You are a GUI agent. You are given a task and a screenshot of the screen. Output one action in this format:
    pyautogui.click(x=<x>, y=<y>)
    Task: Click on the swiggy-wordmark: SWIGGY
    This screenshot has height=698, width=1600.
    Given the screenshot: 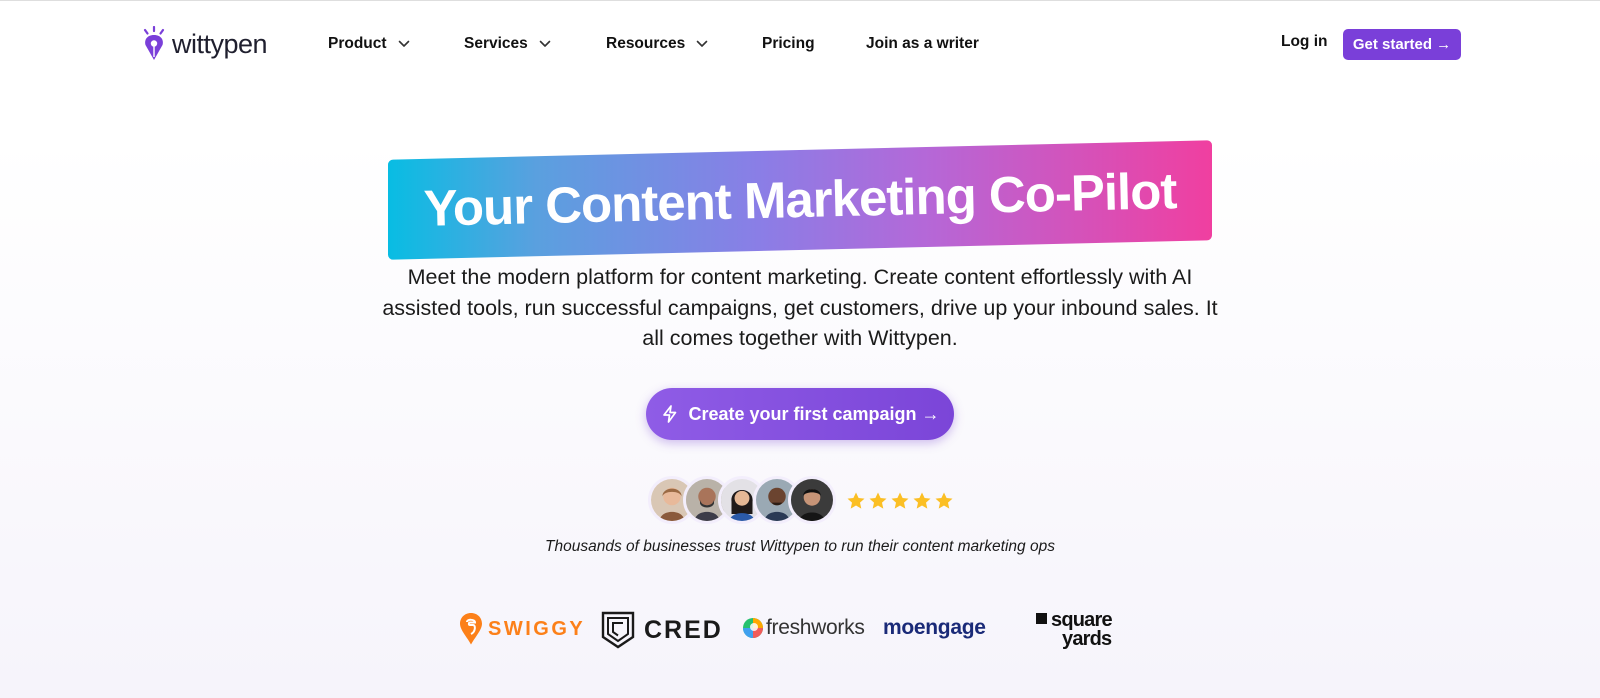 What is the action you would take?
    pyautogui.click(x=537, y=628)
    